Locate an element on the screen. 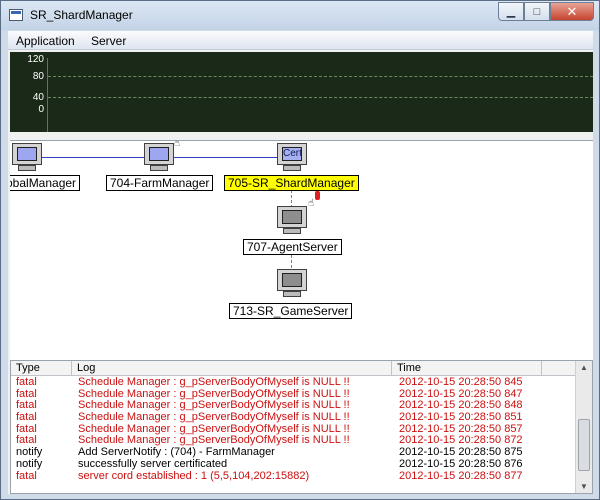 Image resolution: width=600 pixels, height=500 pixels. graph-y-axis is located at coordinates (47, 95).